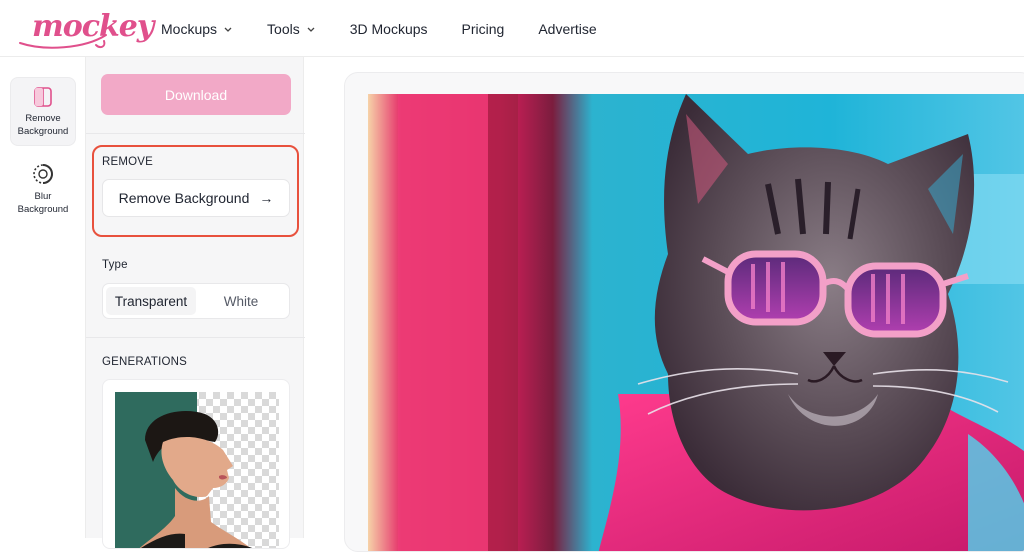 The image size is (1024, 552). What do you see at coordinates (241, 301) in the screenshot?
I see `type-option-white: White` at bounding box center [241, 301].